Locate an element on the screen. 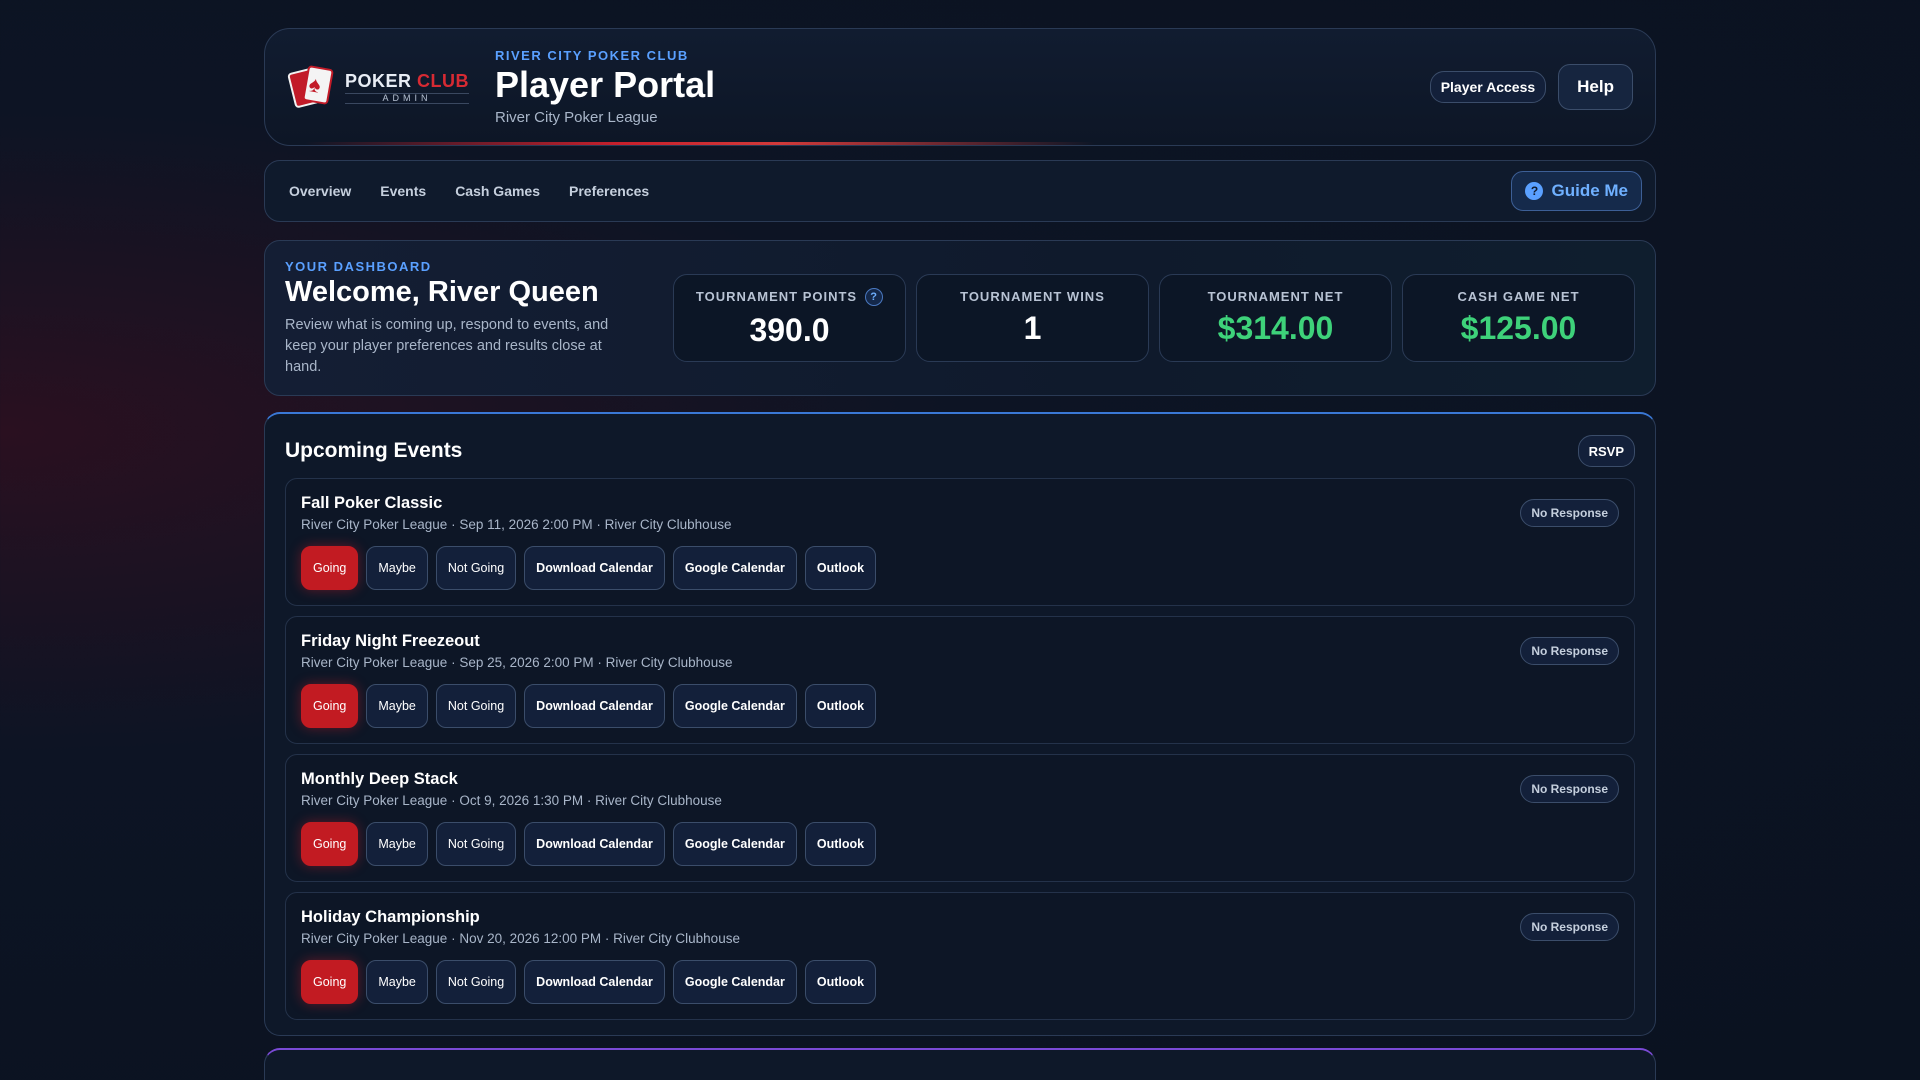 The width and height of the screenshot is (1920, 1080). logo-primary-text: POKER is located at coordinates (378, 80).